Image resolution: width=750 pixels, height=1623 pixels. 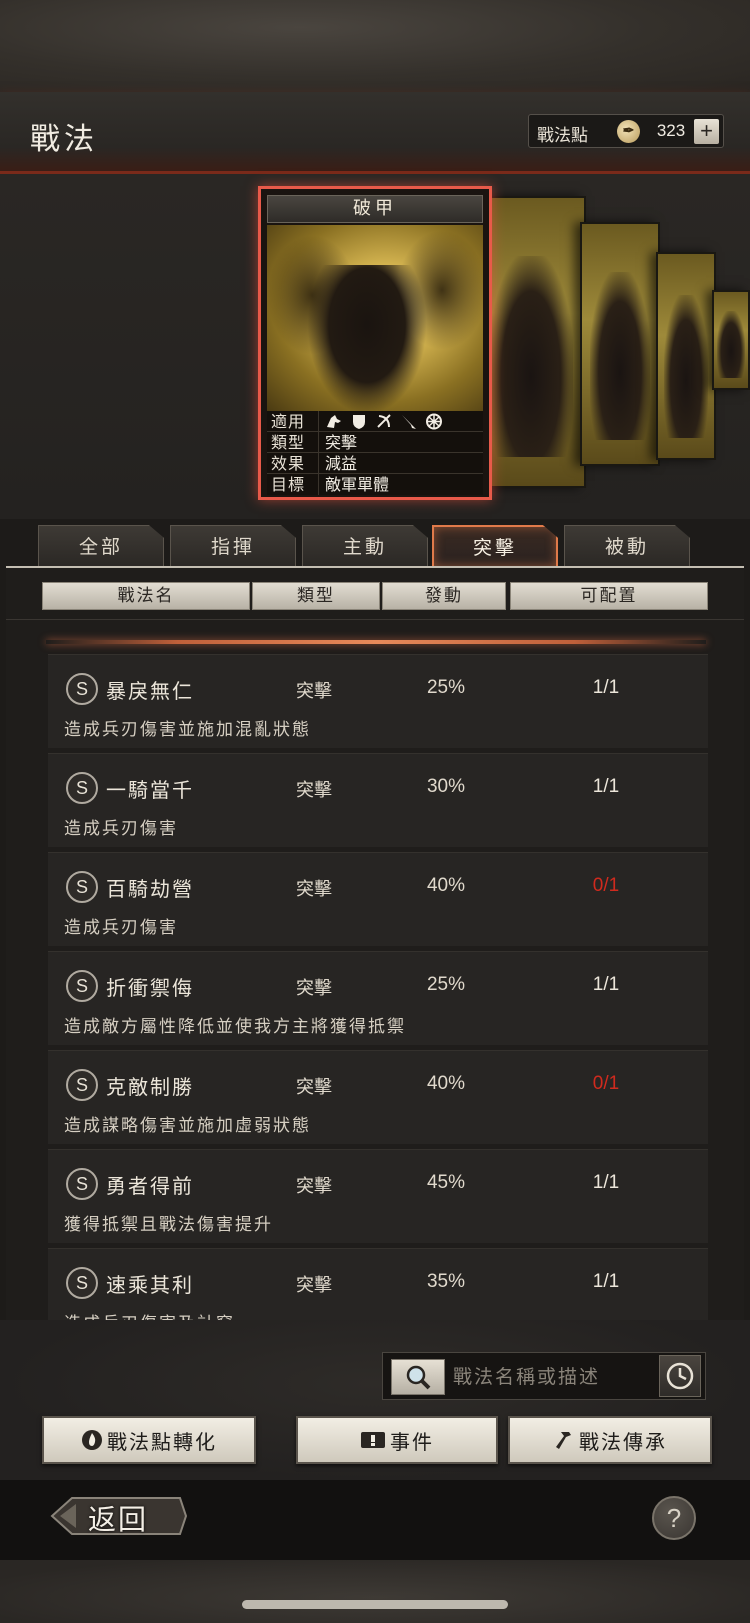 What do you see at coordinates (293, 442) in the screenshot?
I see `card-info-key: 類型` at bounding box center [293, 442].